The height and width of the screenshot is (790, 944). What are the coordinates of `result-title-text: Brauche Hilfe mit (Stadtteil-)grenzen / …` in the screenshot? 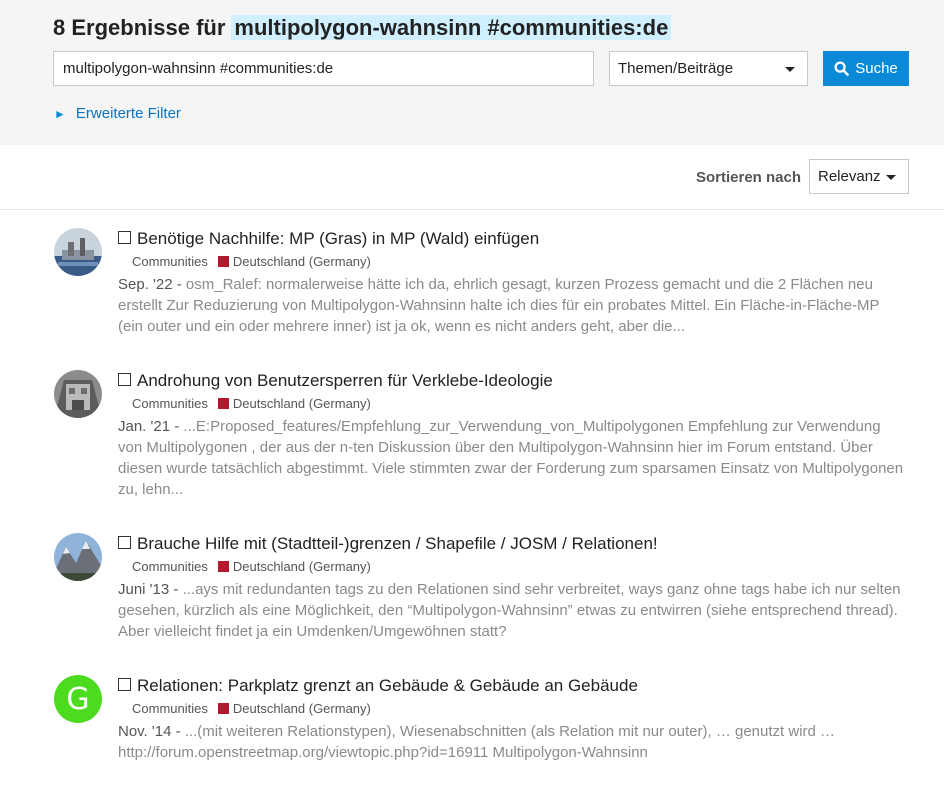 It's located at (397, 543).